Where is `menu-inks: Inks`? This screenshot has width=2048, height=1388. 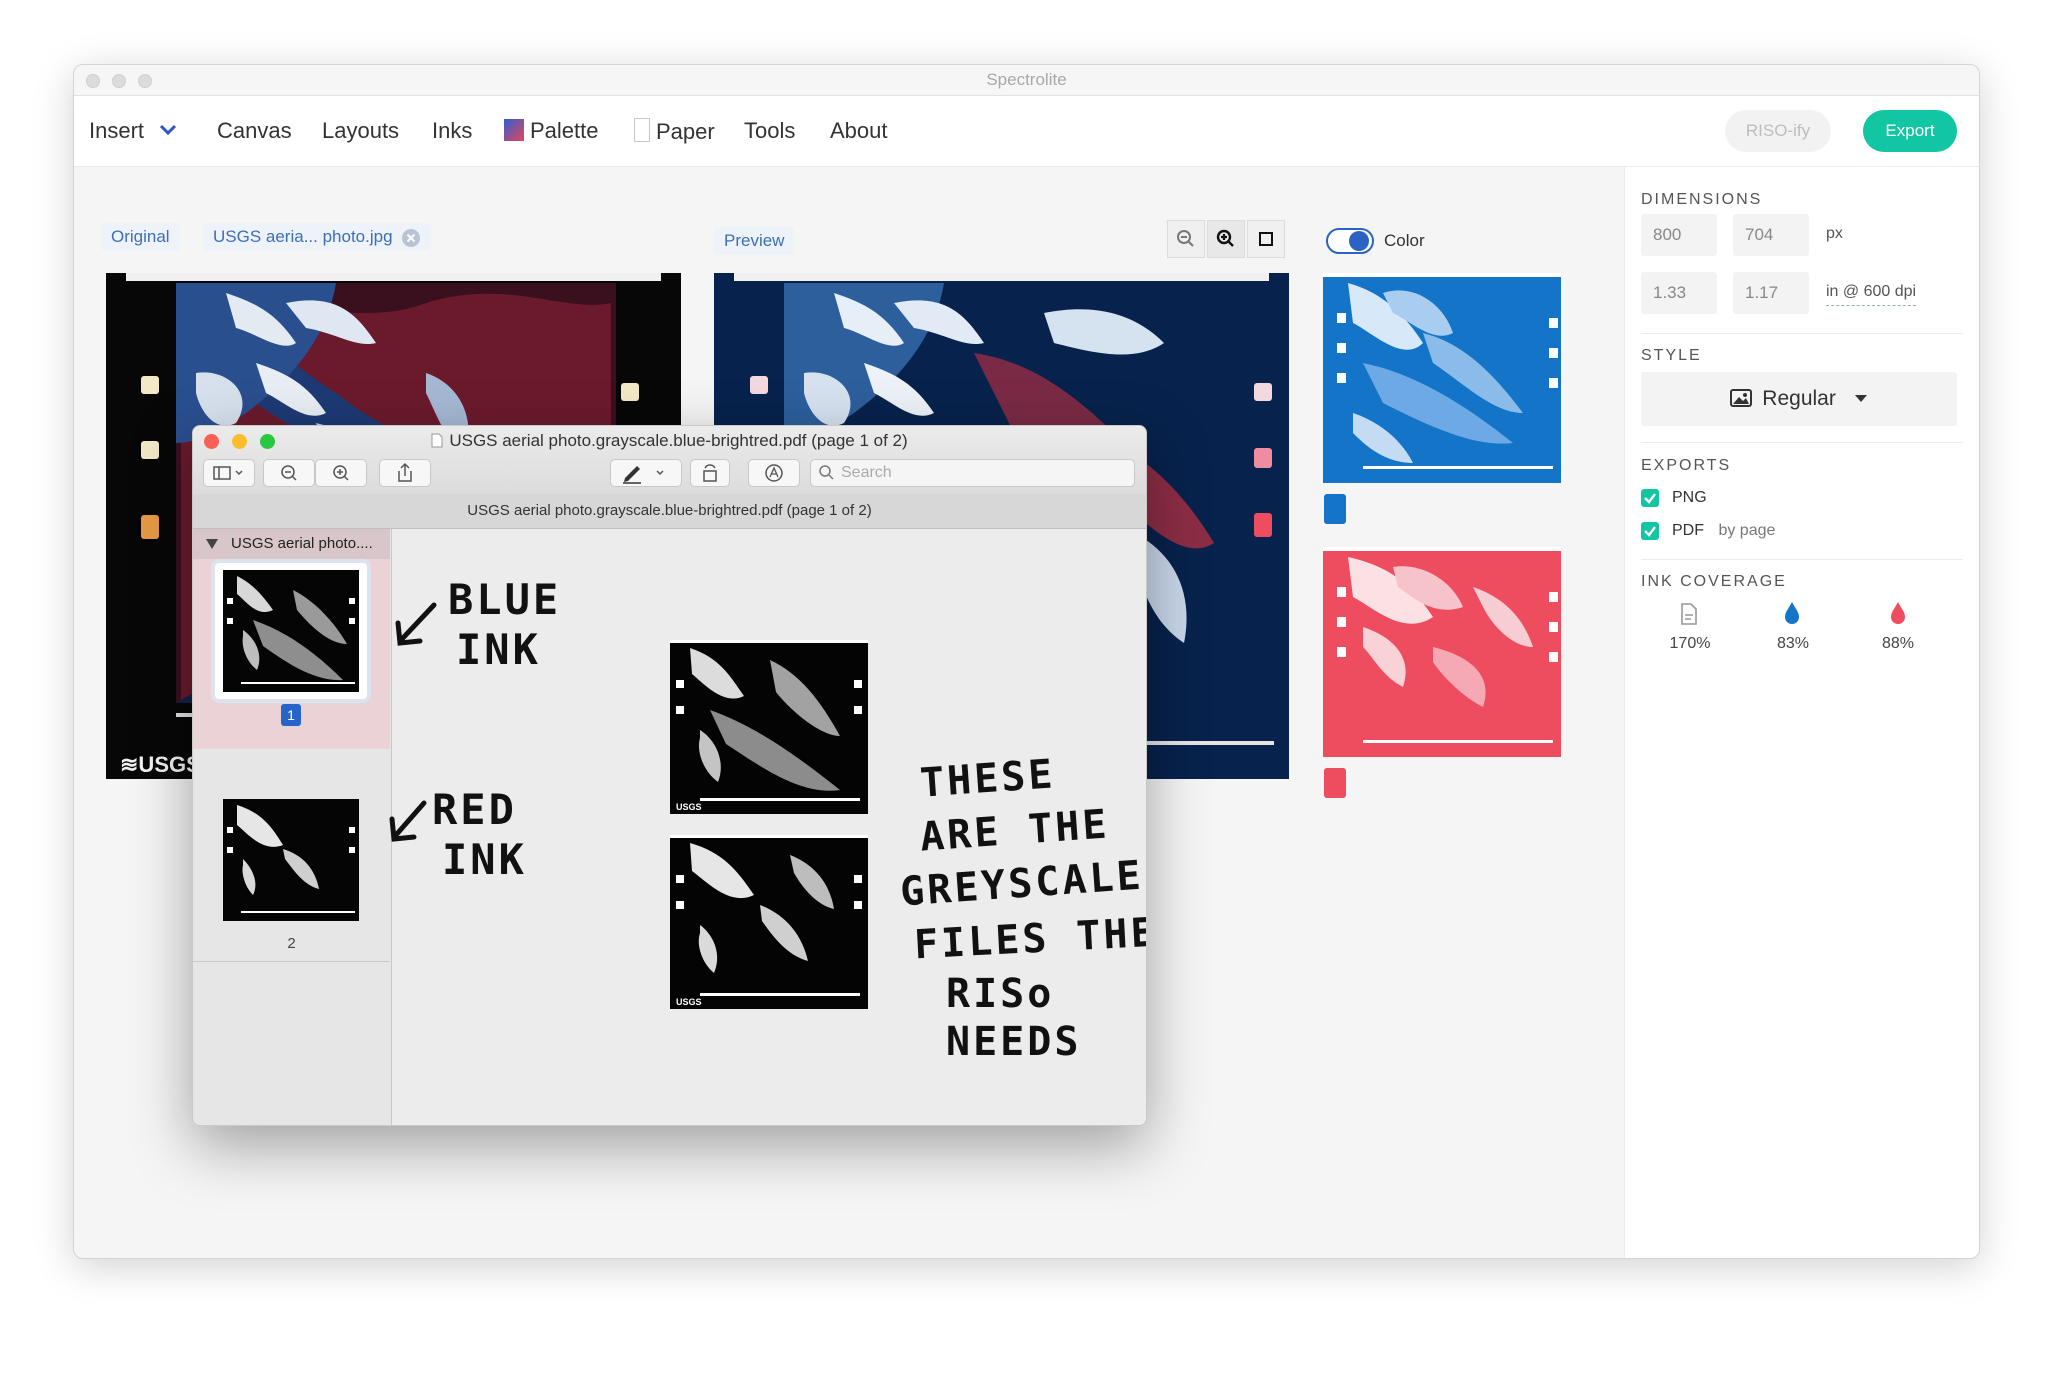 menu-inks: Inks is located at coordinates (452, 131).